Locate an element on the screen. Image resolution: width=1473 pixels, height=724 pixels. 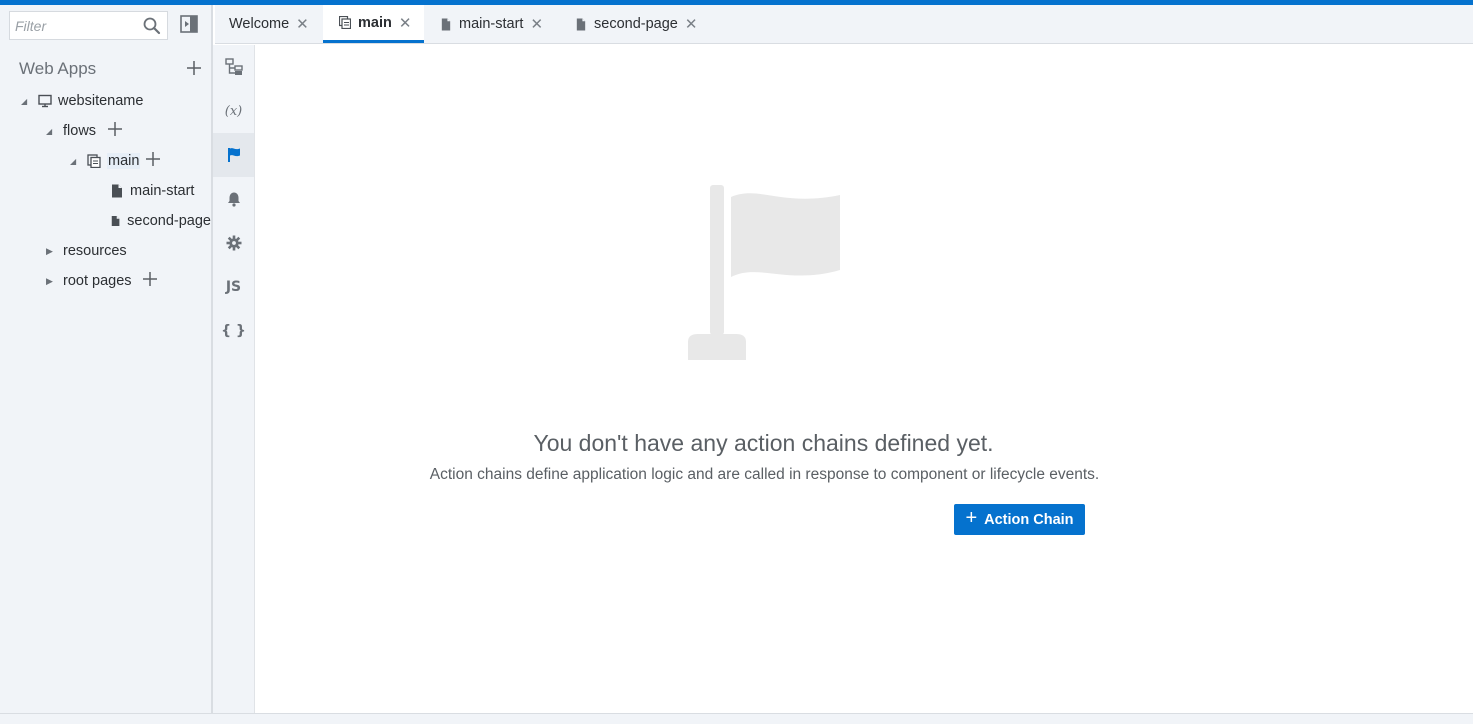
tree-item-resources: ▶ resources is located at coordinates (86, 251).